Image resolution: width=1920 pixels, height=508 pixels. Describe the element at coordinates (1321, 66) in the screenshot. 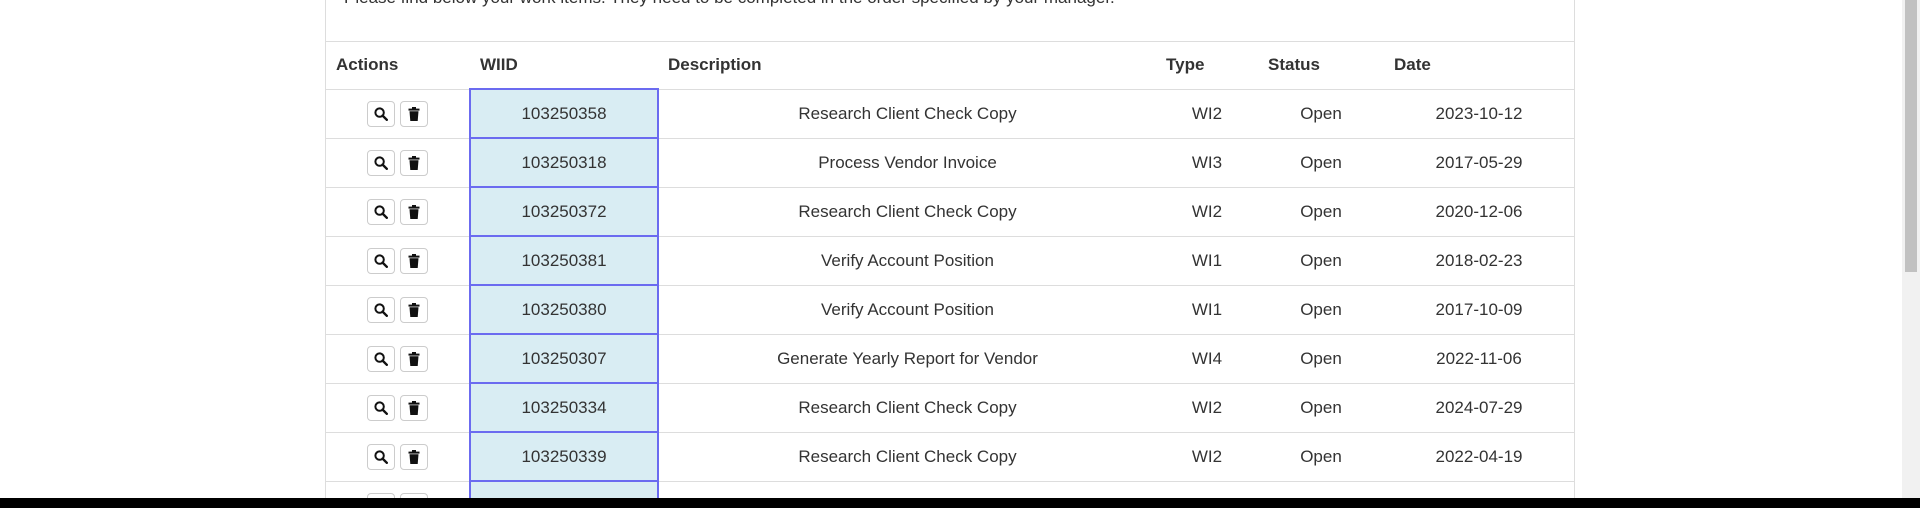

I see `header-status: Status` at that location.